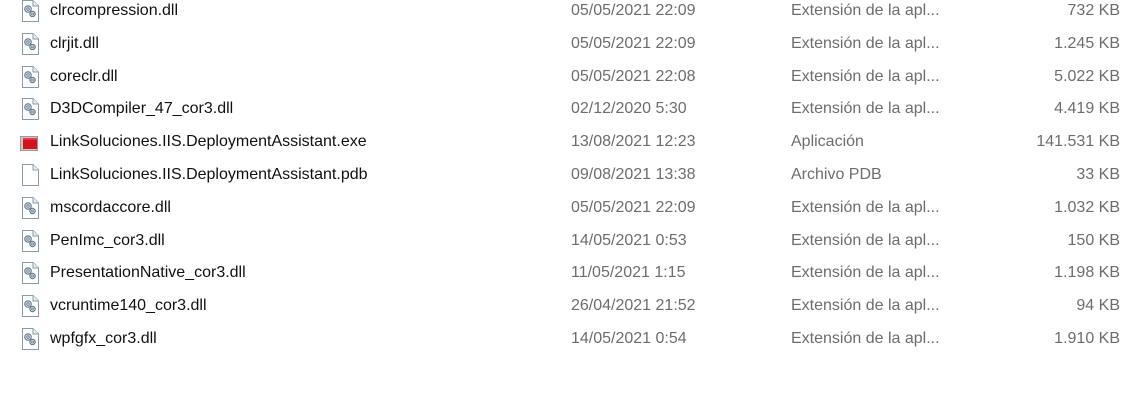  What do you see at coordinates (1078, 142) in the screenshot?
I see `file-size: 141.531 KB` at bounding box center [1078, 142].